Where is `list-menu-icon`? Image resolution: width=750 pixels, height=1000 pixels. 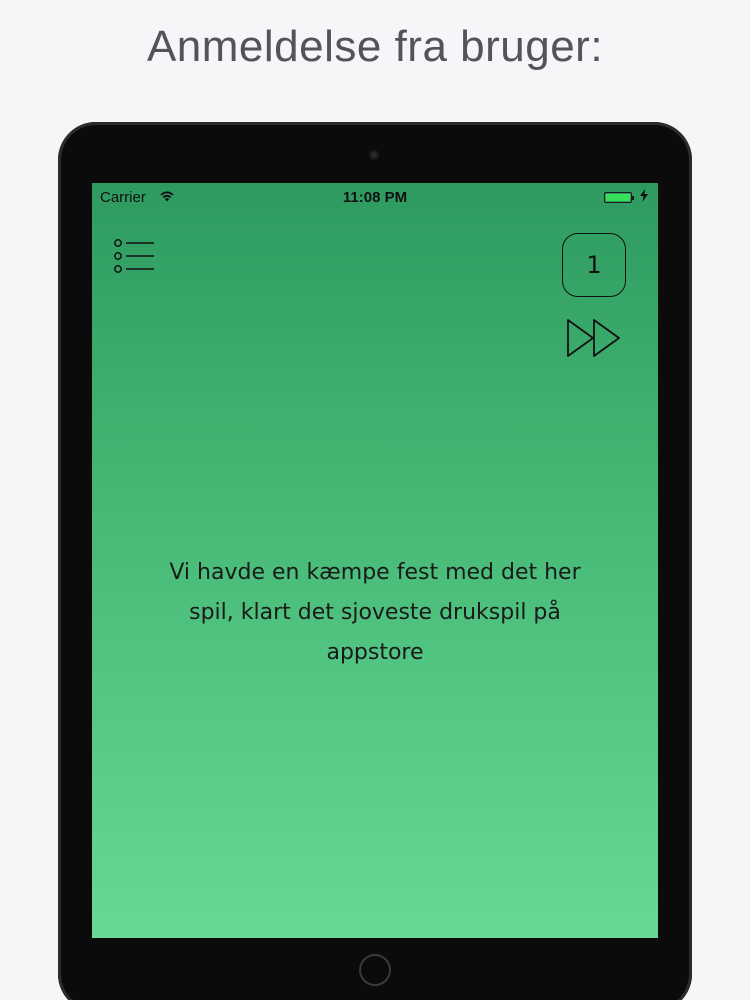 list-menu-icon is located at coordinates (135, 257).